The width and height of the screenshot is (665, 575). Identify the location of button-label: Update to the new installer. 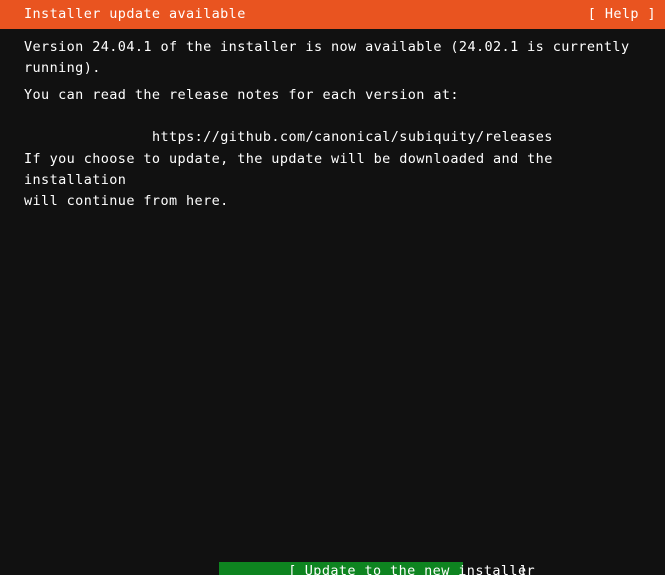
(420, 569).